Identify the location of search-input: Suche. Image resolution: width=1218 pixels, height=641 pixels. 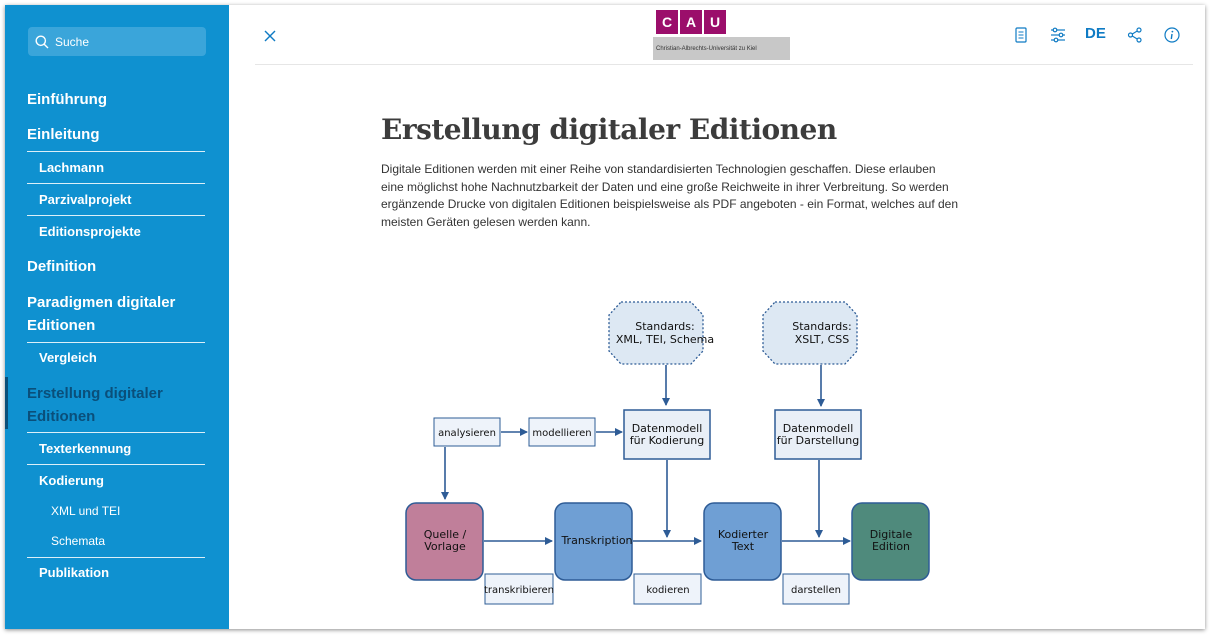
(117, 41).